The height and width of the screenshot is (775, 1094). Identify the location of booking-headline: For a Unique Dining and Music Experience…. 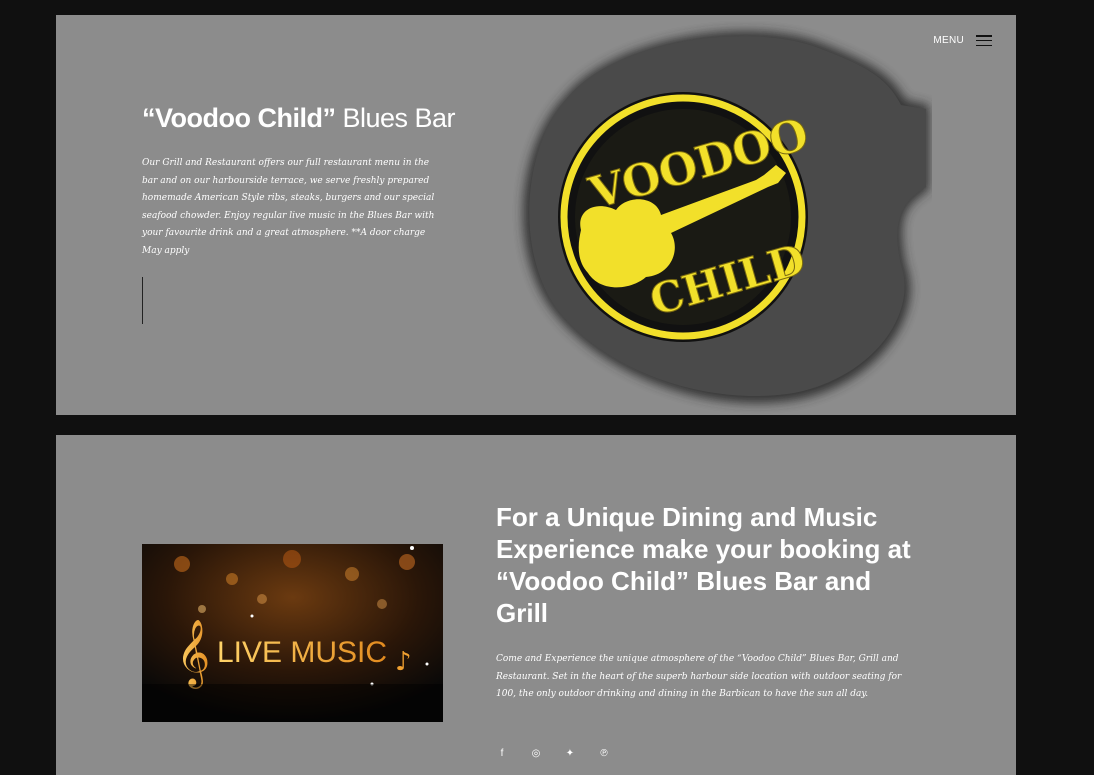
(703, 565).